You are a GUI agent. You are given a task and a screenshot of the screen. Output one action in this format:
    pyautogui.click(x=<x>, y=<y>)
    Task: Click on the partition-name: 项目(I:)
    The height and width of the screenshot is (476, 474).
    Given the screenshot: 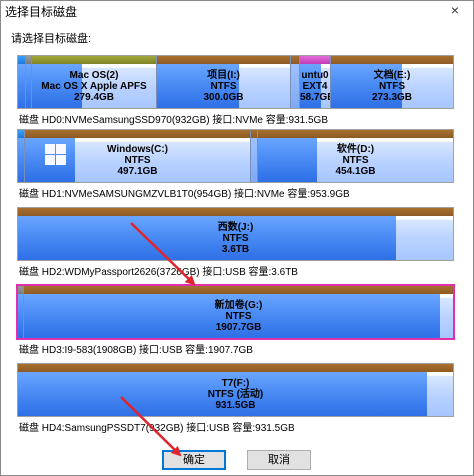 What is the action you would take?
    pyautogui.click(x=223, y=75)
    